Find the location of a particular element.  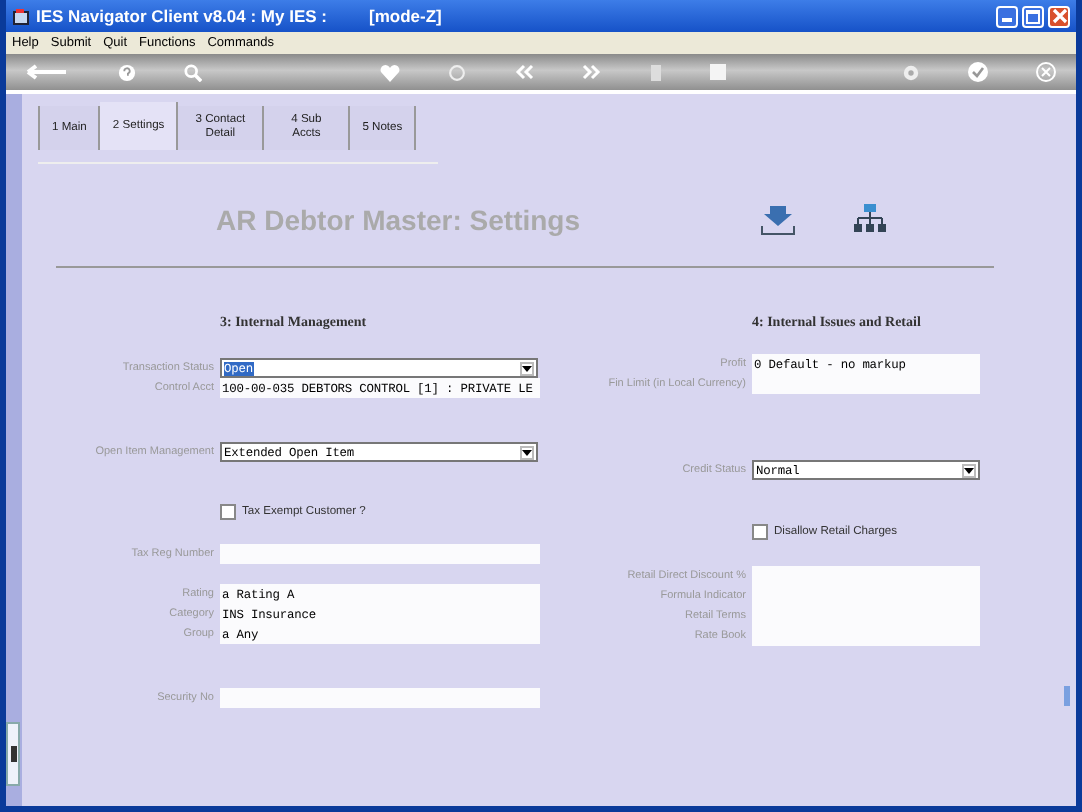

fast-forward-icon is located at coordinates (591, 72).